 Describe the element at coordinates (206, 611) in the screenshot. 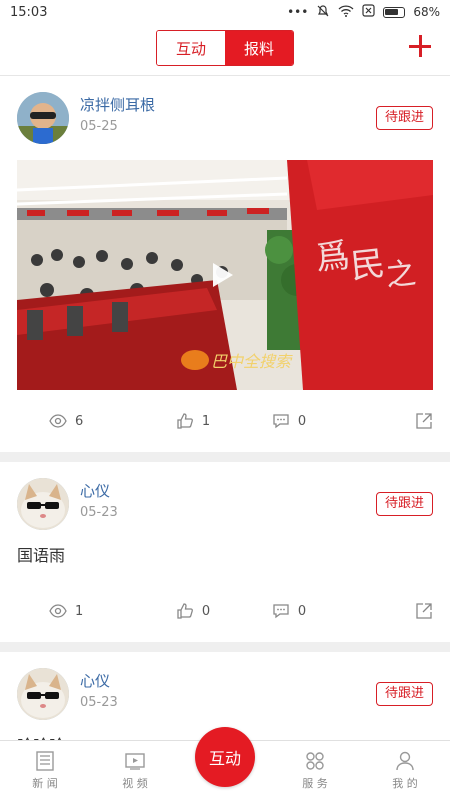

I see `likes-value: 0` at that location.